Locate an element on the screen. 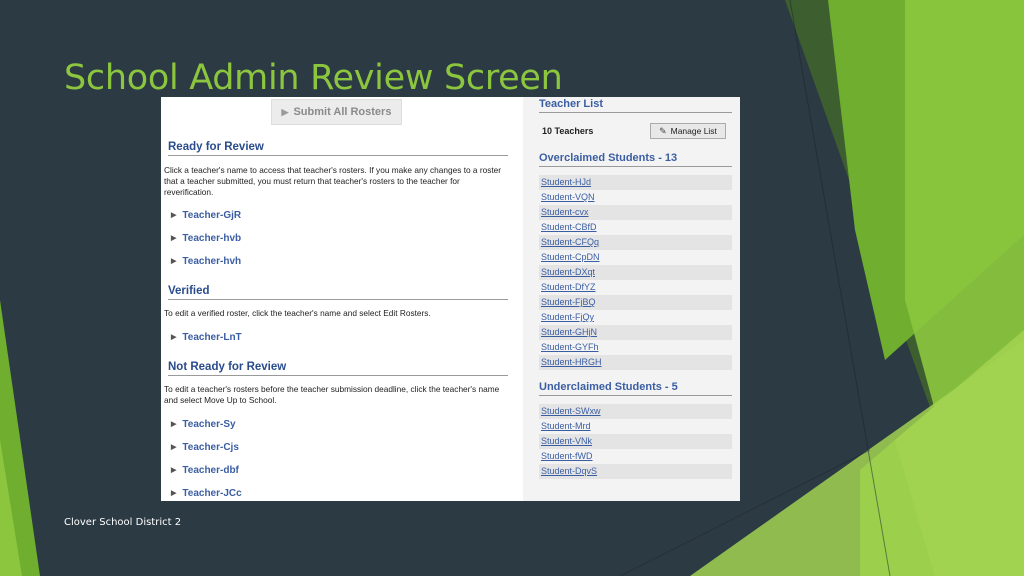  student-link: Student-DXqt is located at coordinates (635, 272).